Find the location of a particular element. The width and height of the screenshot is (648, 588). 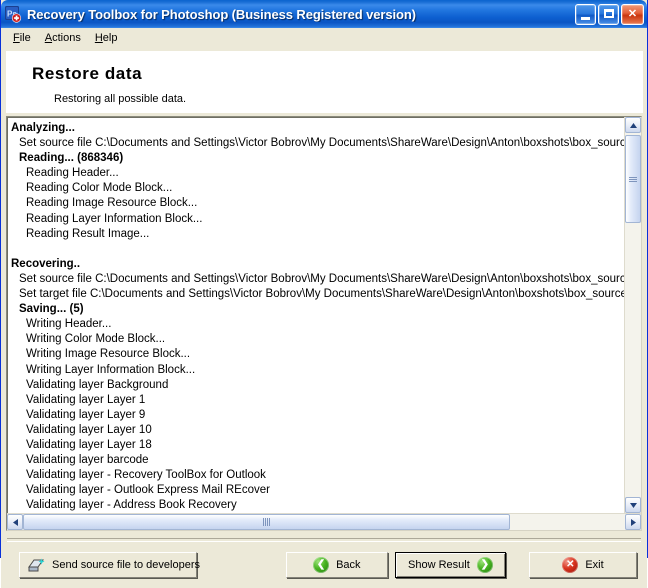

menu-item-actions: Actions is located at coordinates (64, 38).